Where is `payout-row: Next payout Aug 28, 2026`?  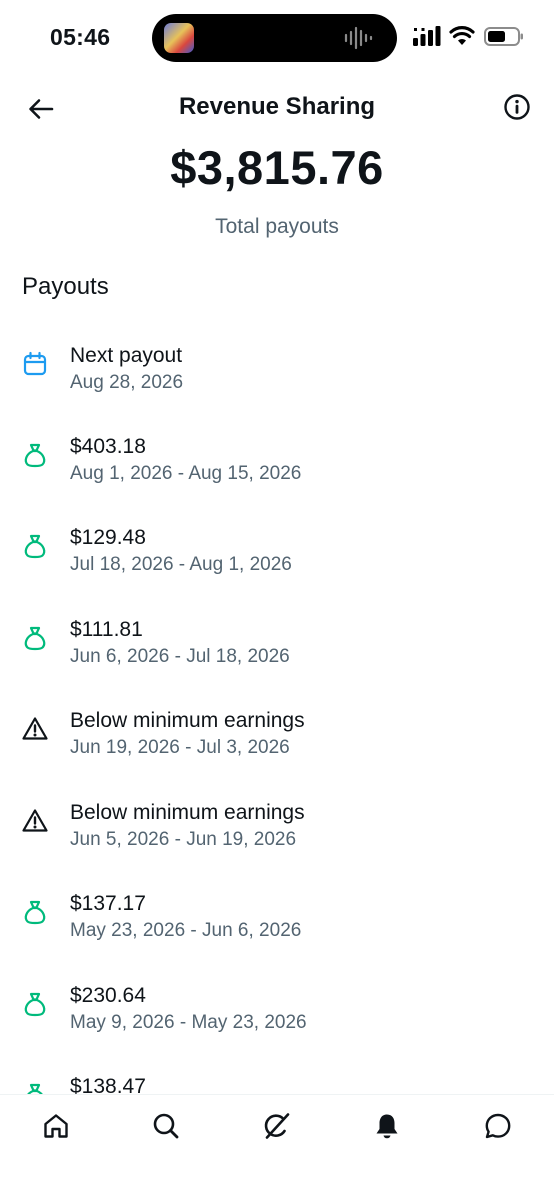 payout-row: Next payout Aug 28, 2026 is located at coordinates (277, 375).